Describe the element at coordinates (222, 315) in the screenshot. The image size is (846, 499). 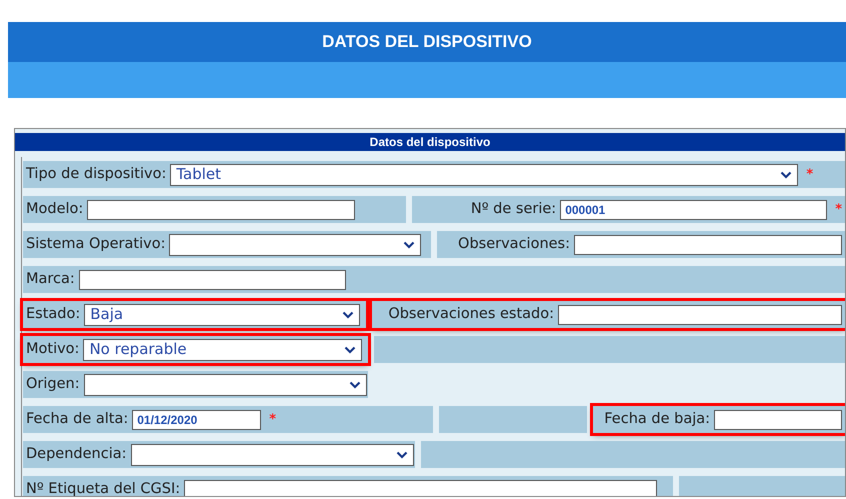
I see `select-field: Baja` at that location.